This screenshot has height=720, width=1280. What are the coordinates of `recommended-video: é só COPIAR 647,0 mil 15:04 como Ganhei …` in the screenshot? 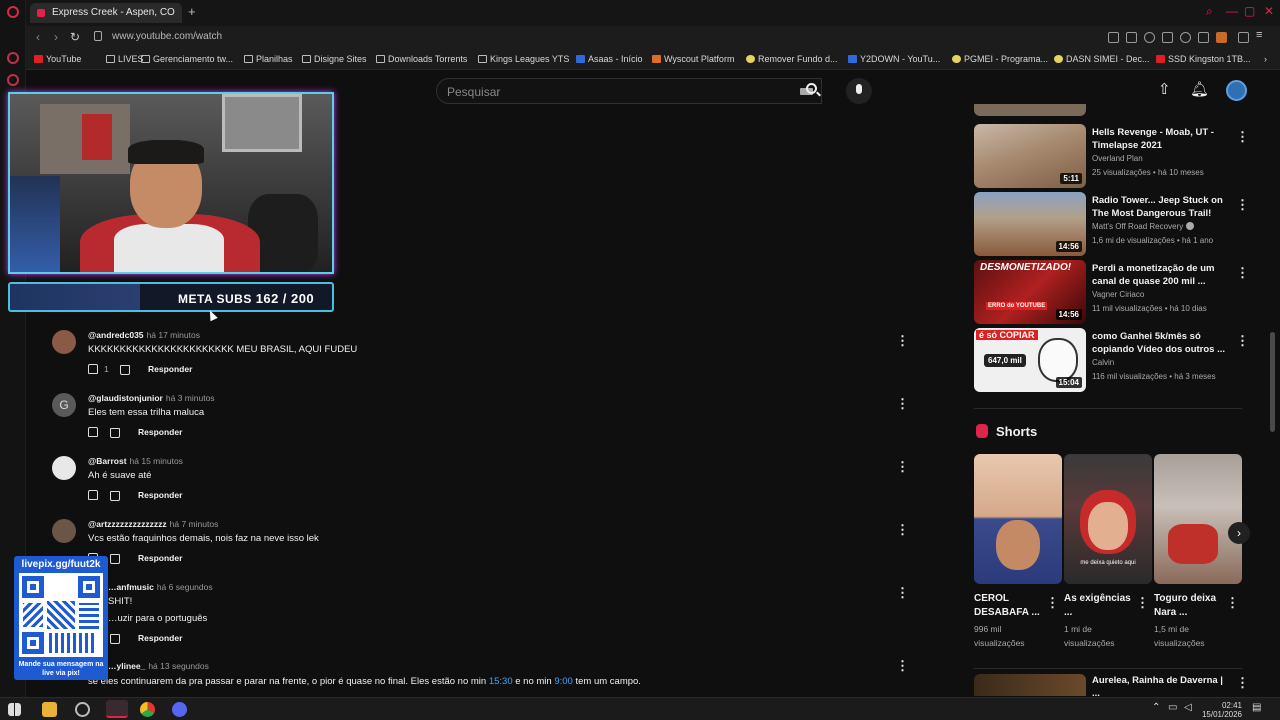 It's located at (1114, 361).